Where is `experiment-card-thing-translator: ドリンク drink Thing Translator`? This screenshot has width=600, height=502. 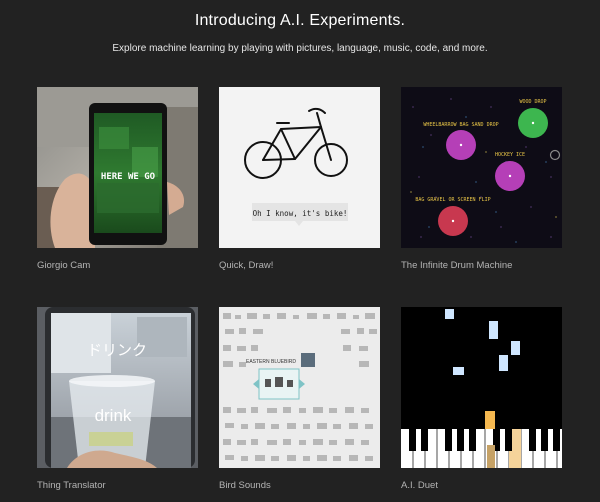
experiment-card-thing-translator: ドリンク drink Thing Translator is located at coordinates (117, 399).